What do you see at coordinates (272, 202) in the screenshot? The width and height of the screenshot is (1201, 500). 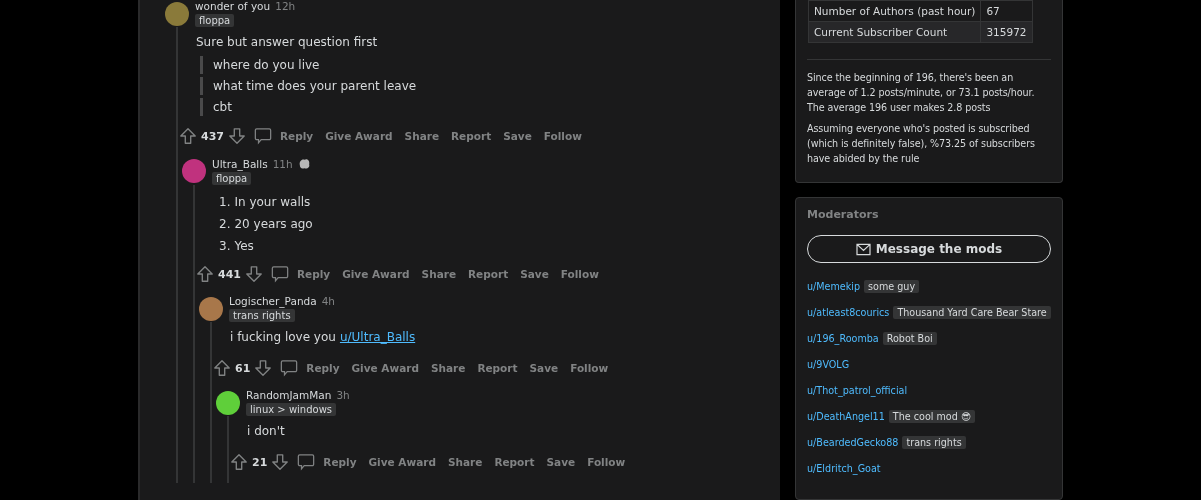 I see `list-item-text: In your walls` at bounding box center [272, 202].